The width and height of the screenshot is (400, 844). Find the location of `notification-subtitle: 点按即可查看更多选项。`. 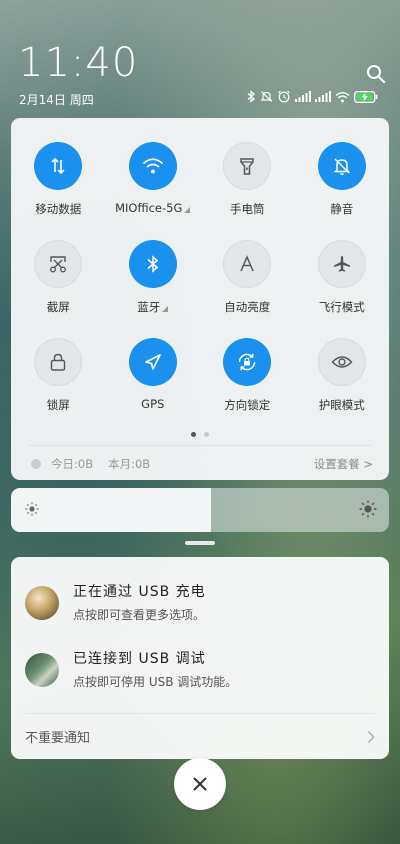

notification-subtitle: 点按即可查看更多选项。 is located at coordinates (139, 615).